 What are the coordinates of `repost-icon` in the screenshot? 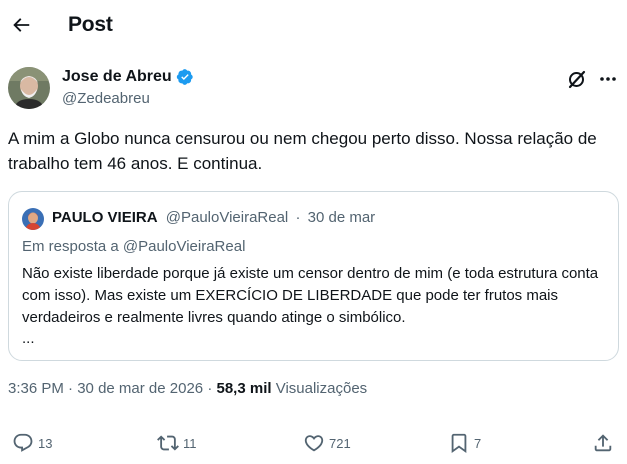 It's located at (168, 443).